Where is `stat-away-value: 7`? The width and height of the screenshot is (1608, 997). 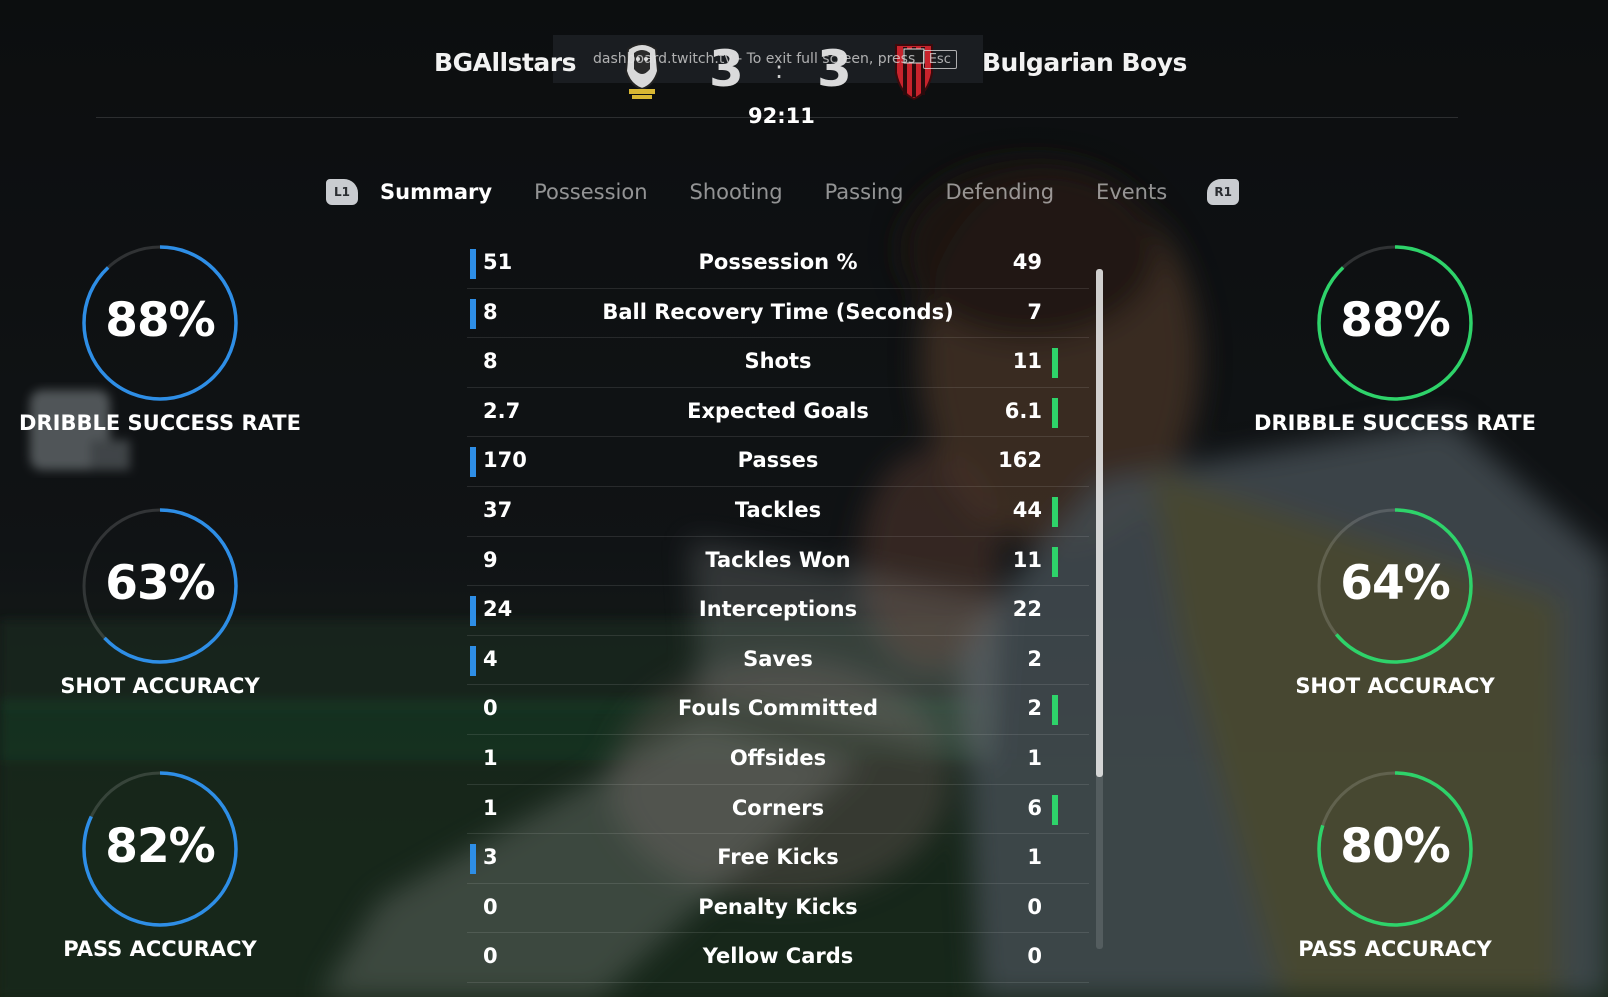
stat-away-value: 7 is located at coordinates (1034, 311).